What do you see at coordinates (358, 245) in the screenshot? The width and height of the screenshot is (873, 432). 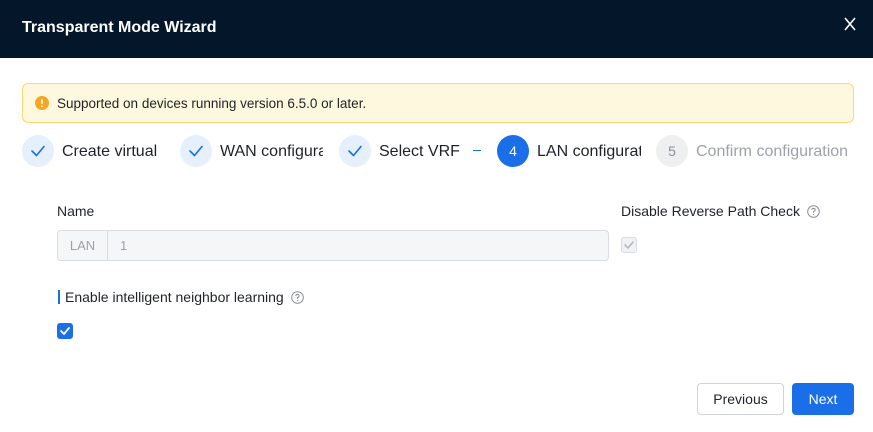 I see `name-input: 1` at bounding box center [358, 245].